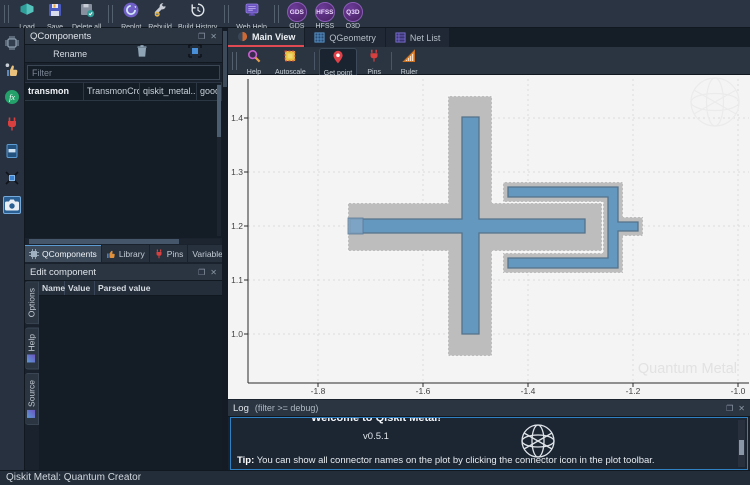  Describe the element at coordinates (319, 37) in the screenshot. I see `qgeometry-icon` at that location.